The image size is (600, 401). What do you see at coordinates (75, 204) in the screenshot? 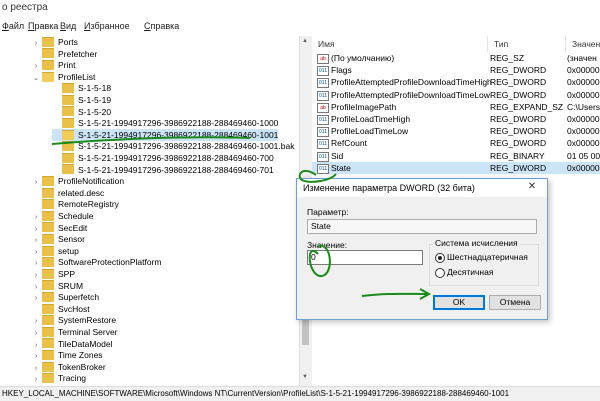
I see `tree-item: RemoteRegistry` at bounding box center [75, 204].